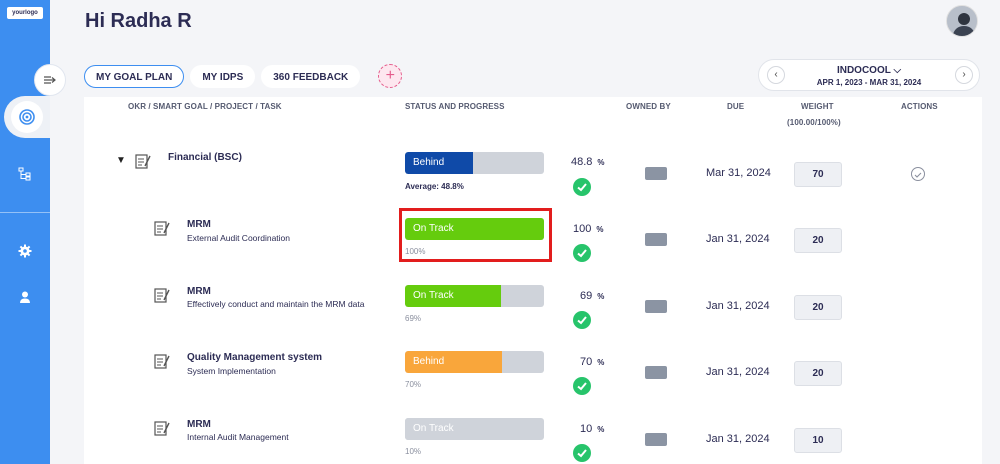  What do you see at coordinates (205, 157) in the screenshot?
I see `row-title: Financial (BSC)` at bounding box center [205, 157].